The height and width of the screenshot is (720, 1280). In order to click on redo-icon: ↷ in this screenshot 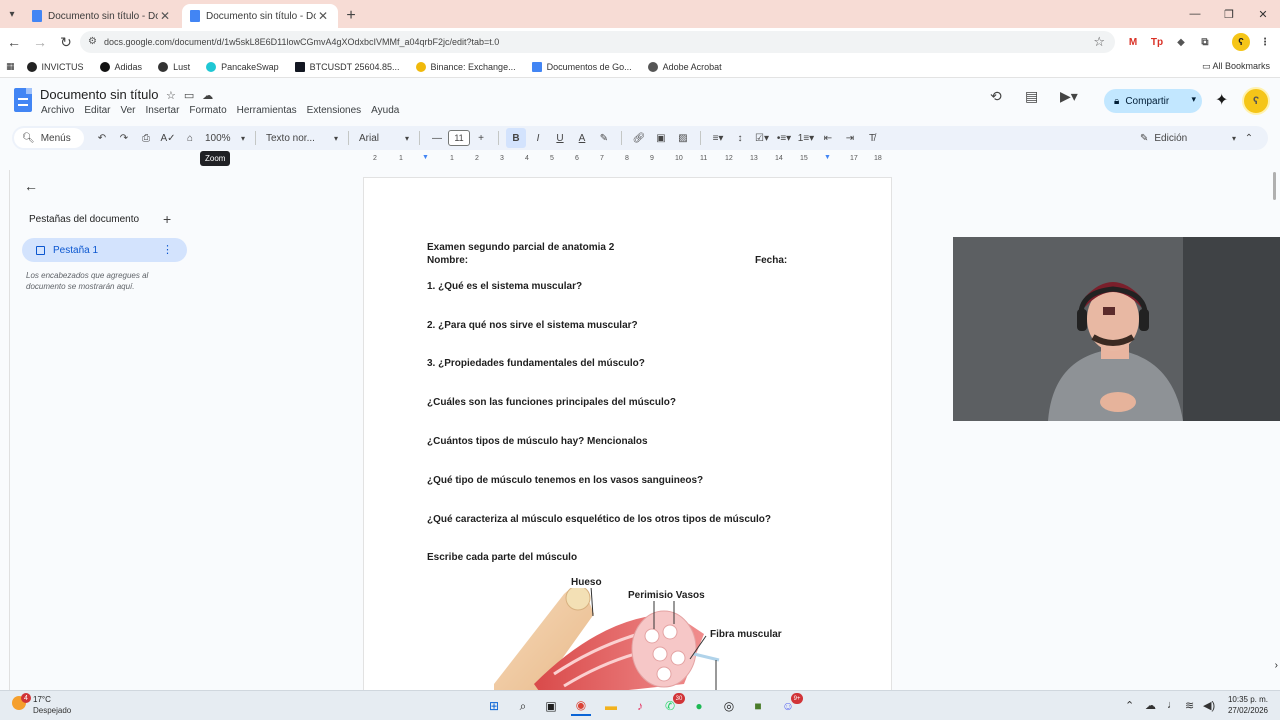, I will do `click(124, 138)`.